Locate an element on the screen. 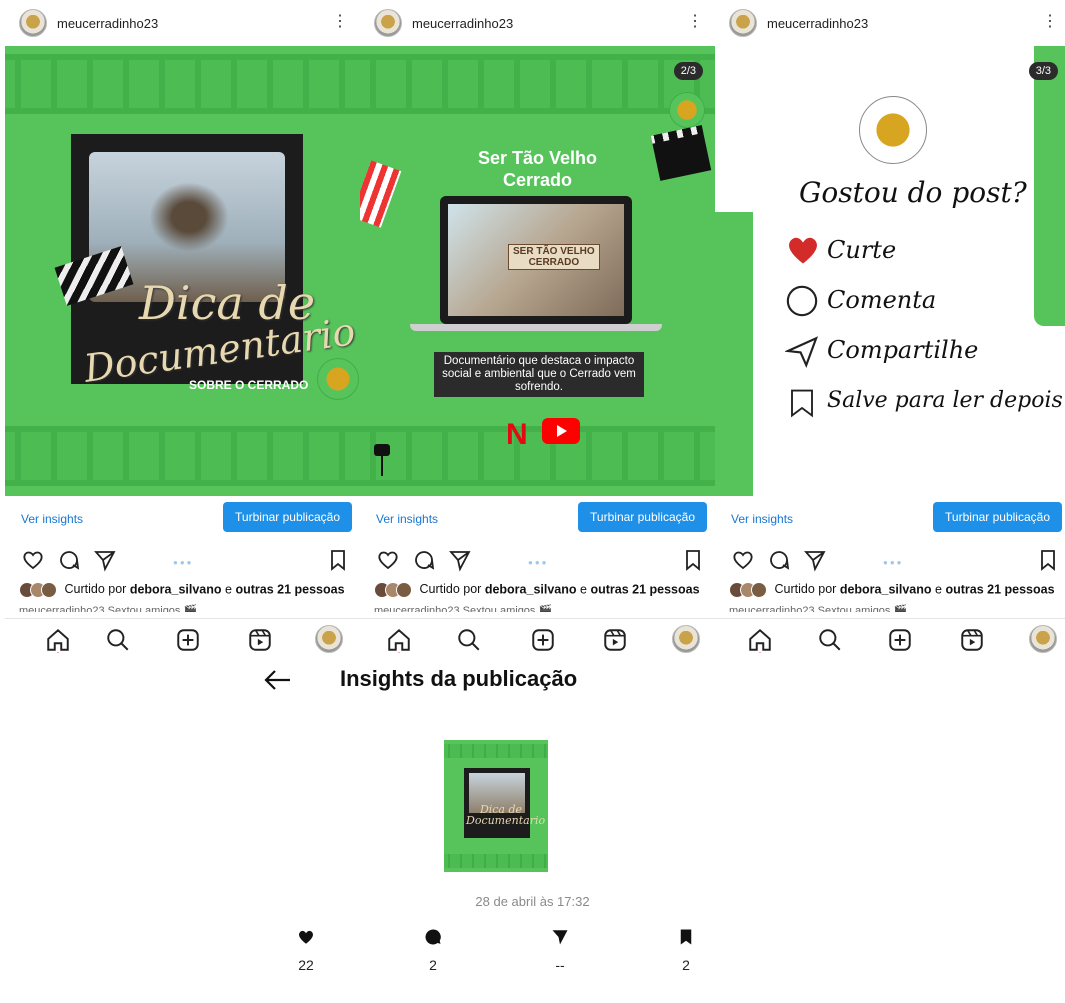  slide-title-1: Ser Tão Velho is located at coordinates (537, 158).